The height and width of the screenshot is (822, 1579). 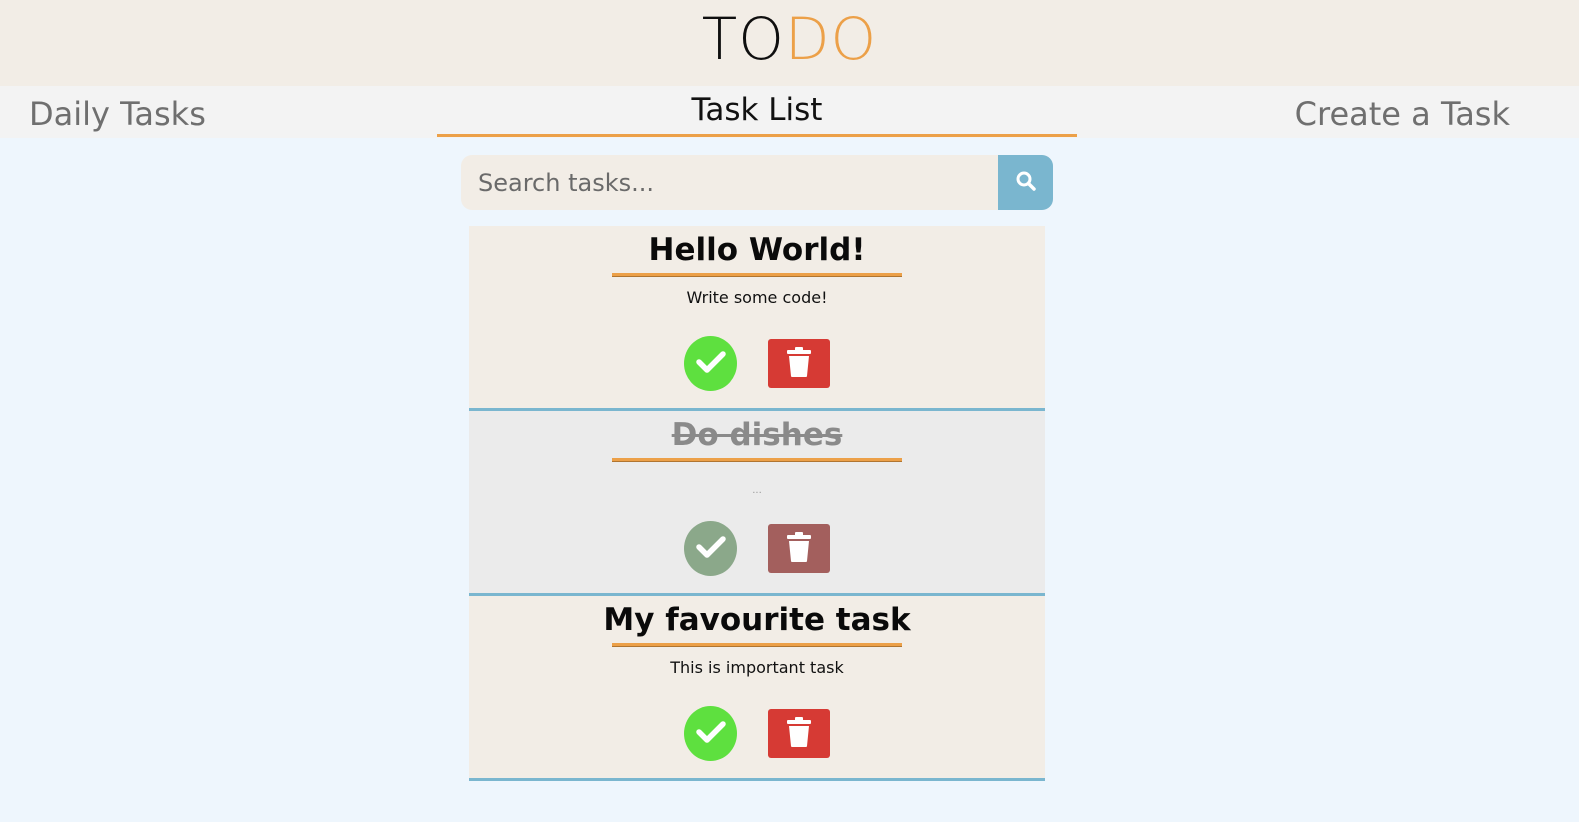 I want to click on app-logo: TODO, so click(x=789, y=39).